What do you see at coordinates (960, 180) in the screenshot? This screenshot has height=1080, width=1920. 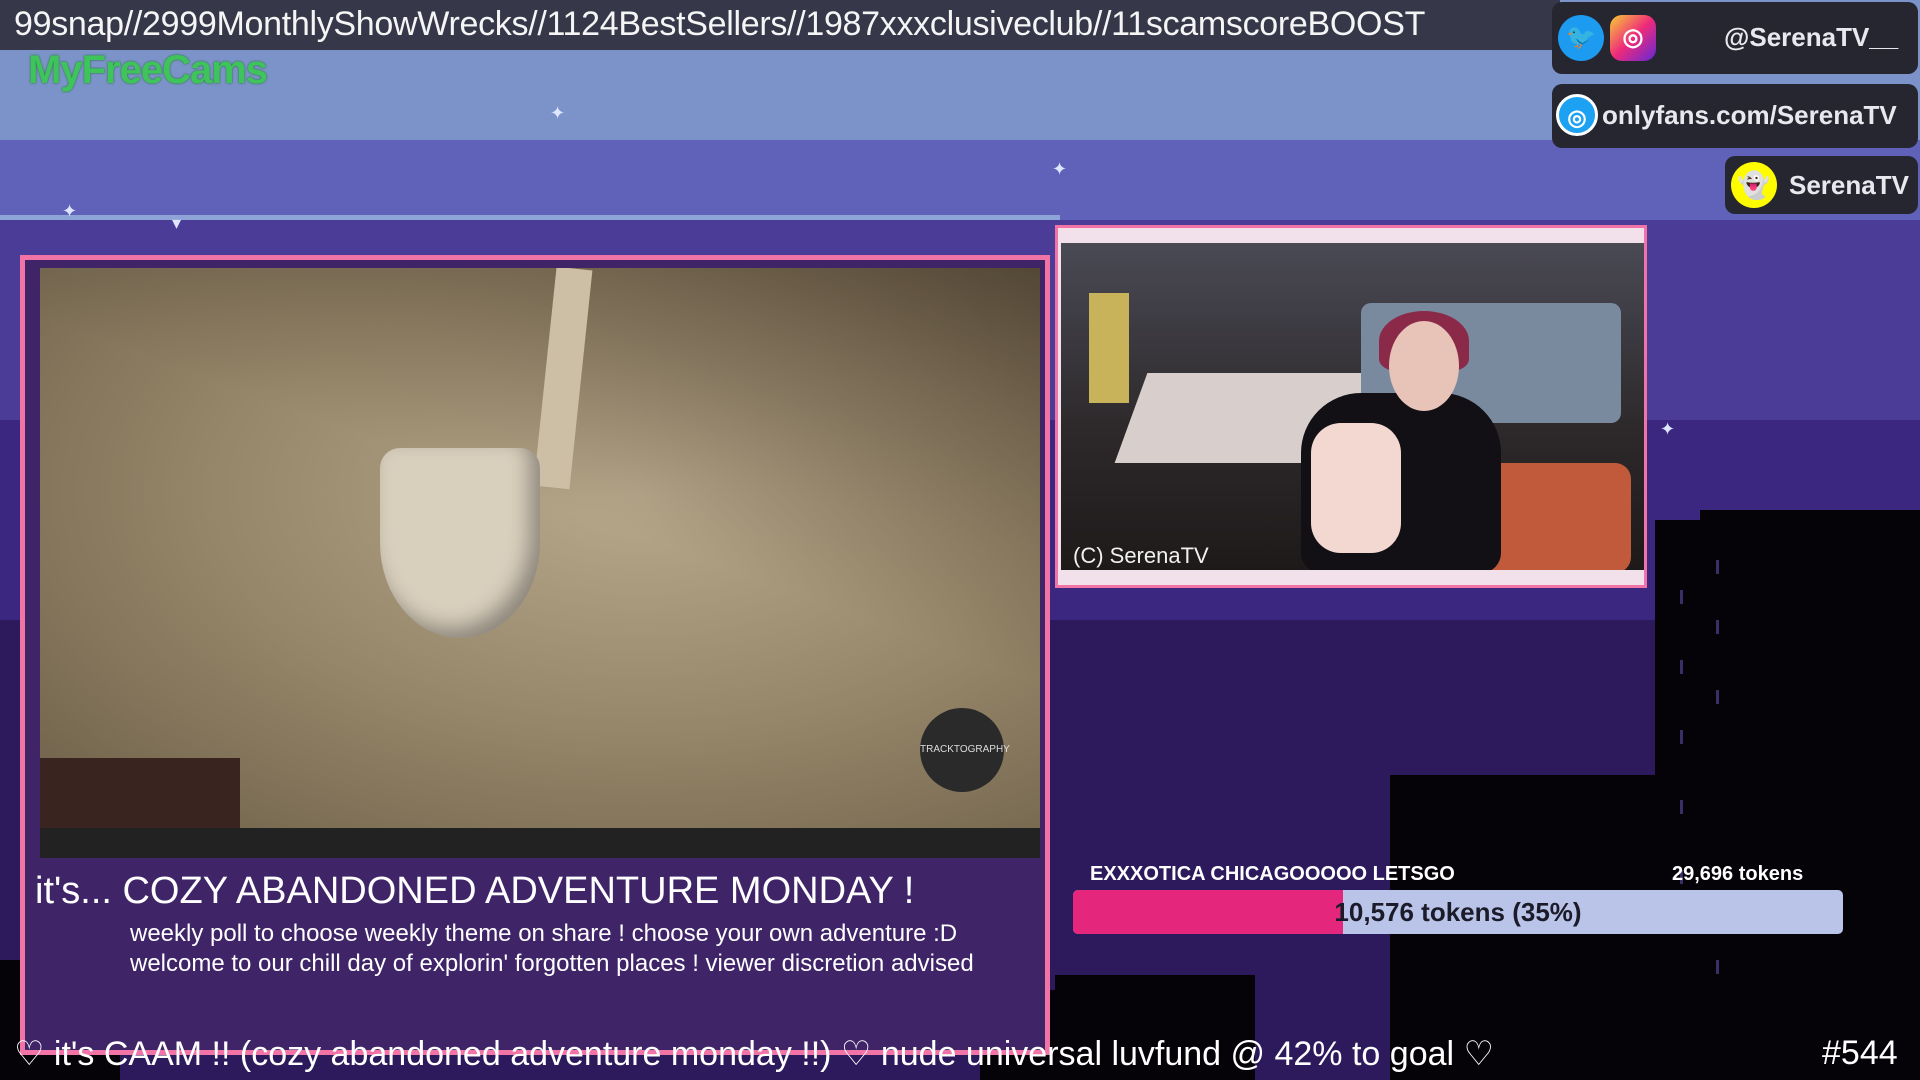 I see `sky-background-band` at bounding box center [960, 180].